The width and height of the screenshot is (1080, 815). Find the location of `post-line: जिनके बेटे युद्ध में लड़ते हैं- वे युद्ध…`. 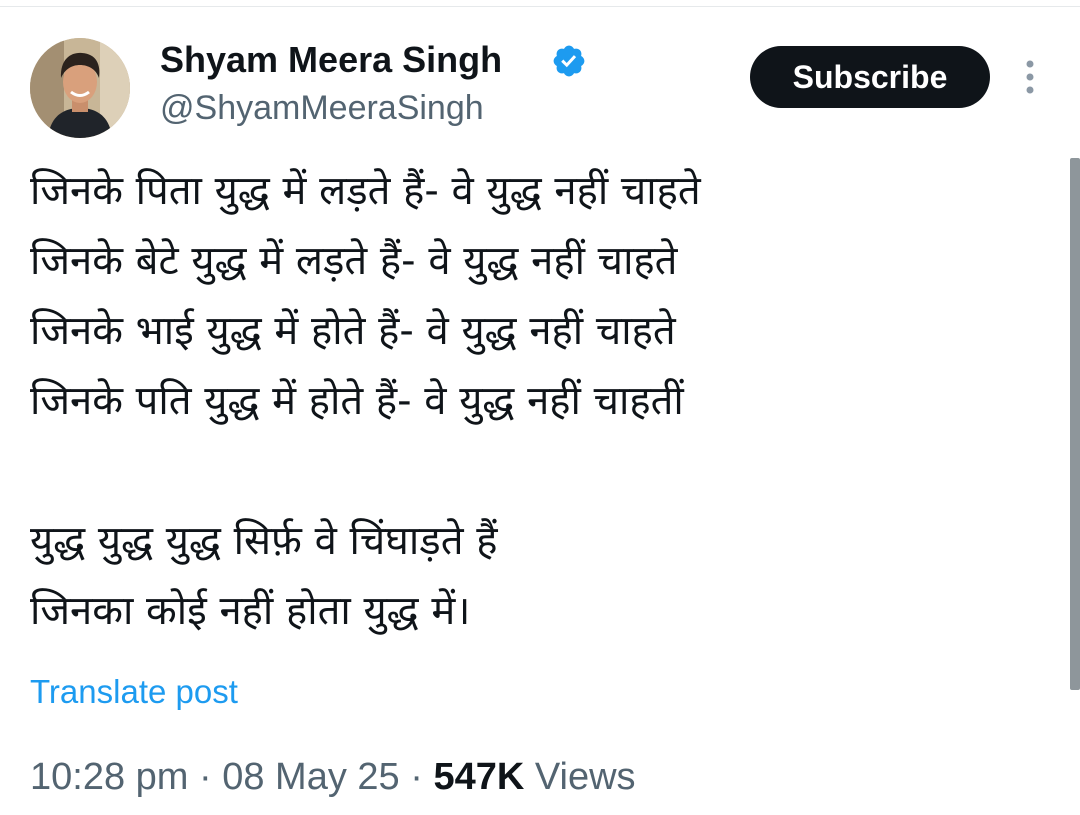

post-line: जिनके बेटे युद्ध में लड़ते हैं- वे युद्ध… is located at coordinates (354, 261).